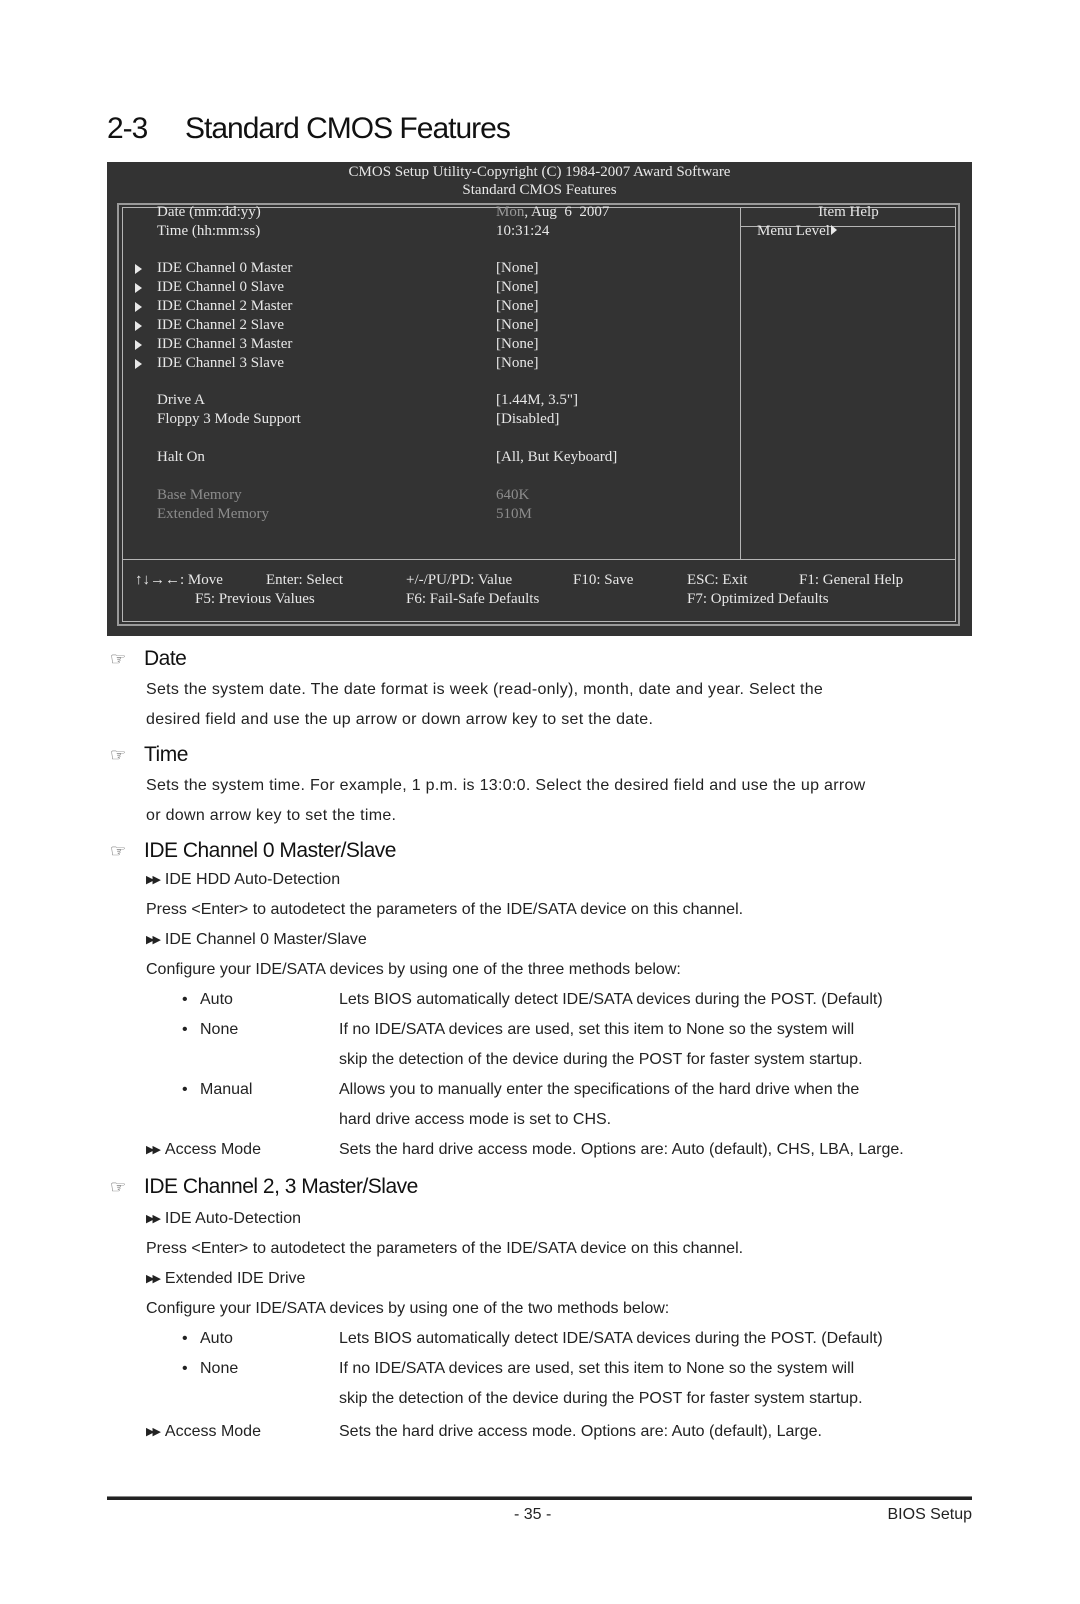 The width and height of the screenshot is (1080, 1604). Describe the element at coordinates (127, 128) in the screenshot. I see `heading-number: 2-3` at that location.